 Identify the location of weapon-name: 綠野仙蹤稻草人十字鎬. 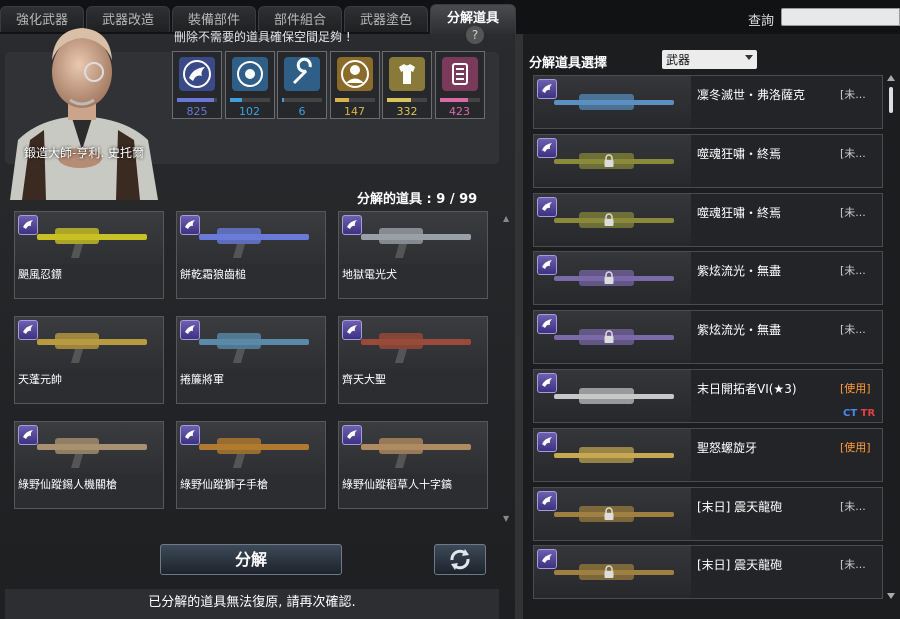
(397, 484).